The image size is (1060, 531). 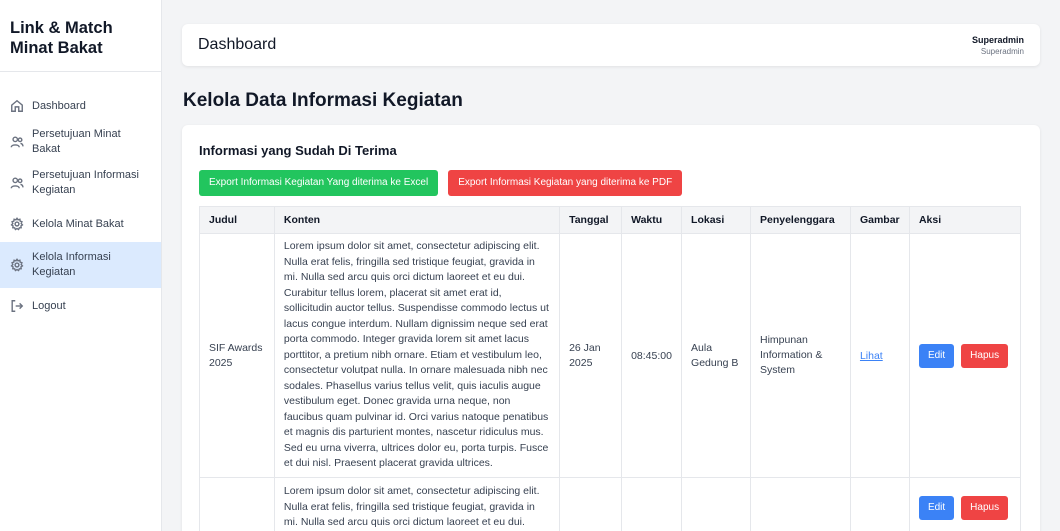 What do you see at coordinates (237, 44) in the screenshot?
I see `header-title: Dashboard` at bounding box center [237, 44].